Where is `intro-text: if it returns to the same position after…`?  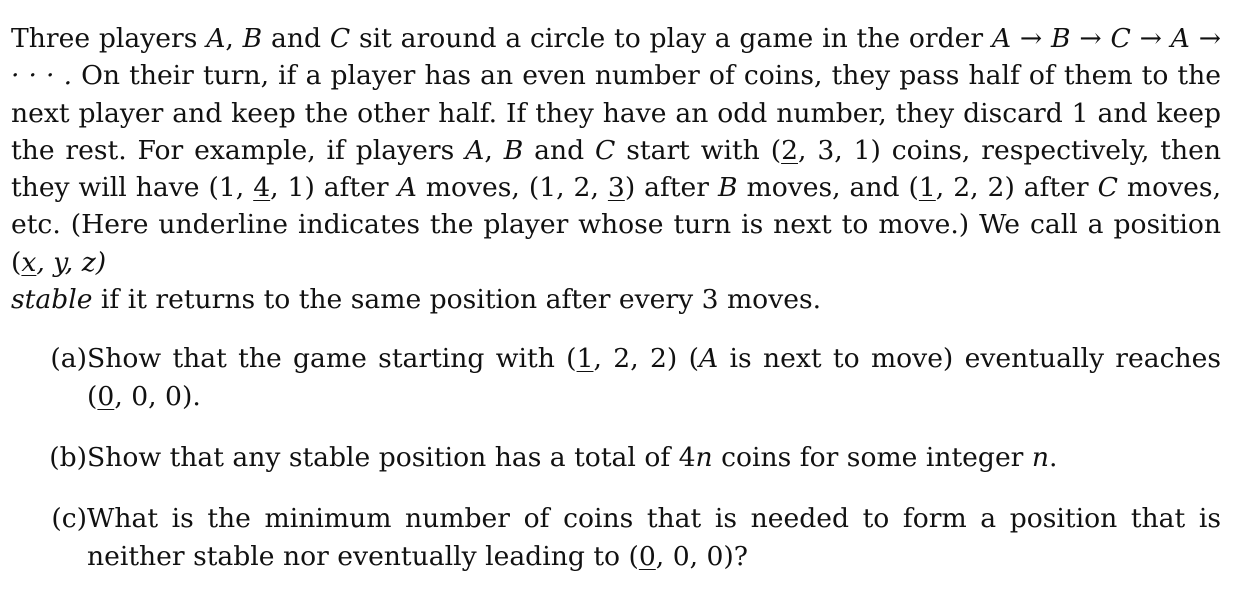
intro-text: if it returns to the same position after… is located at coordinates (457, 300).